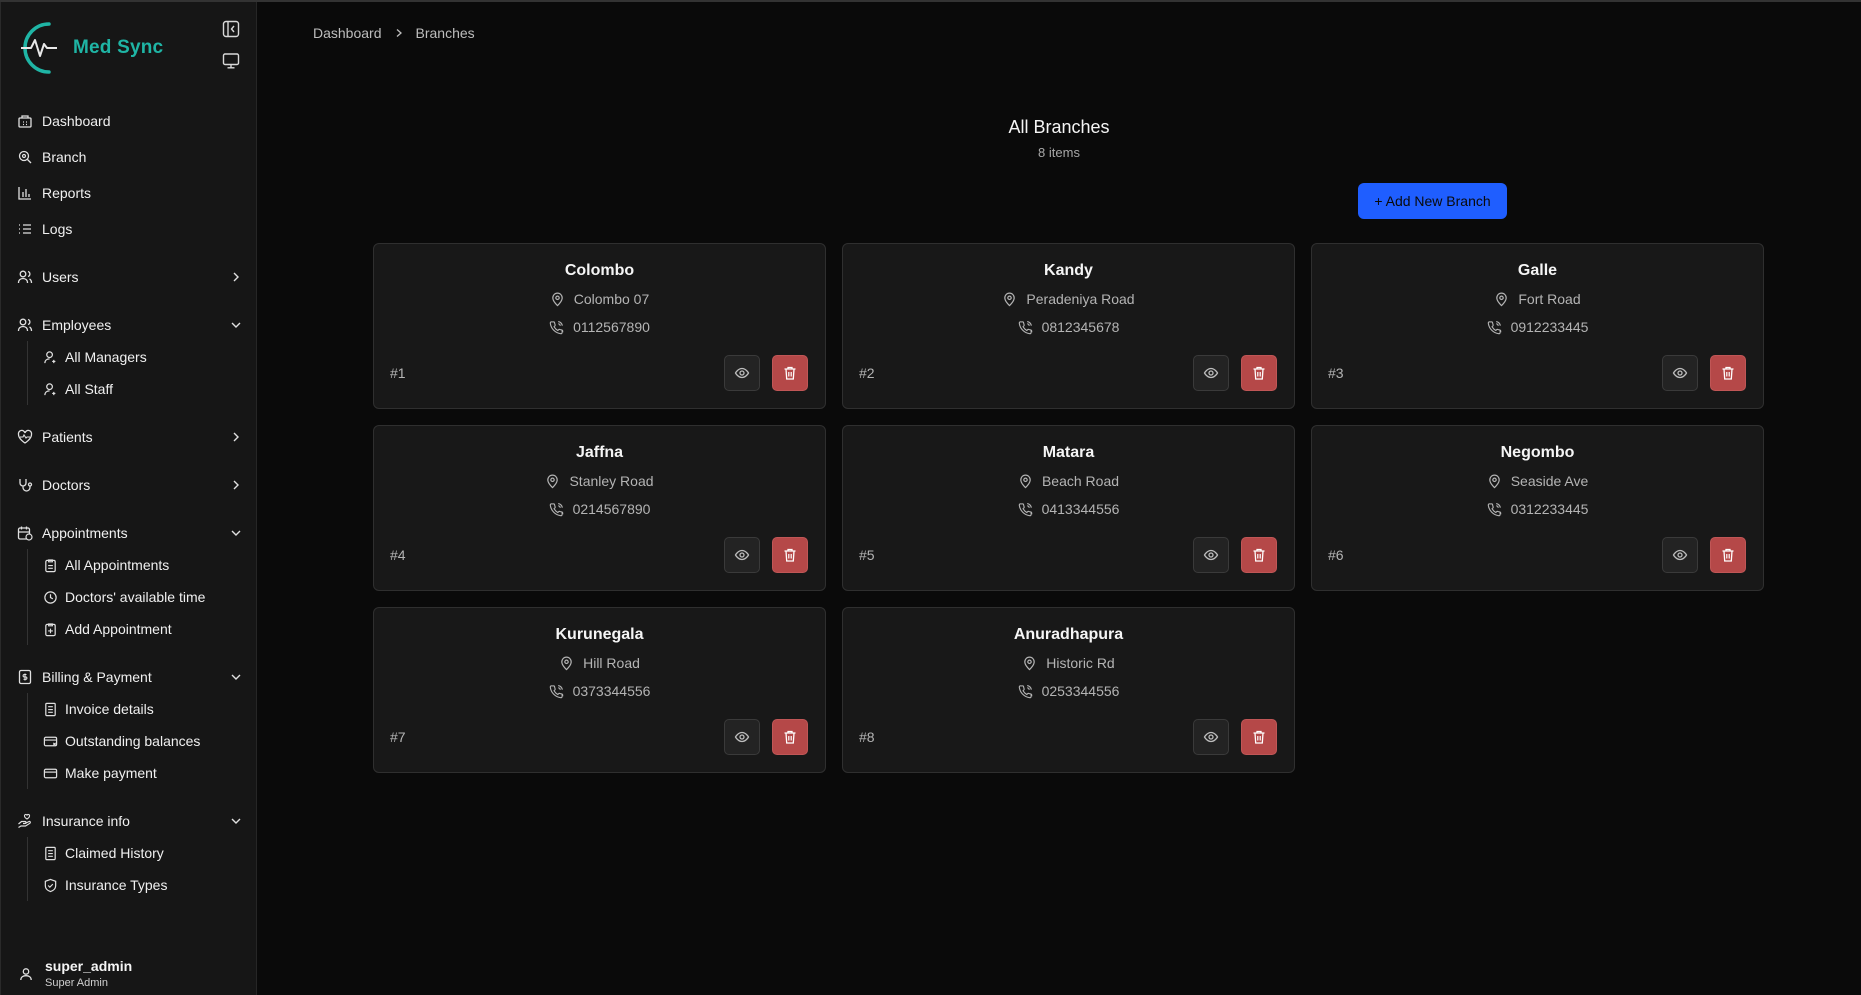  Describe the element at coordinates (231, 29) in the screenshot. I see `collapse-sidebar-icon` at that location.